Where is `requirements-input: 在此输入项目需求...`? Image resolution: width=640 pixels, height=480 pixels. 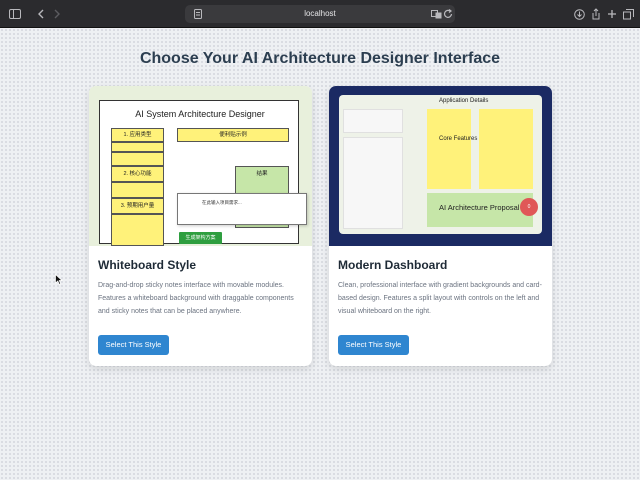 requirements-input: 在此输入项目需求... is located at coordinates (242, 209).